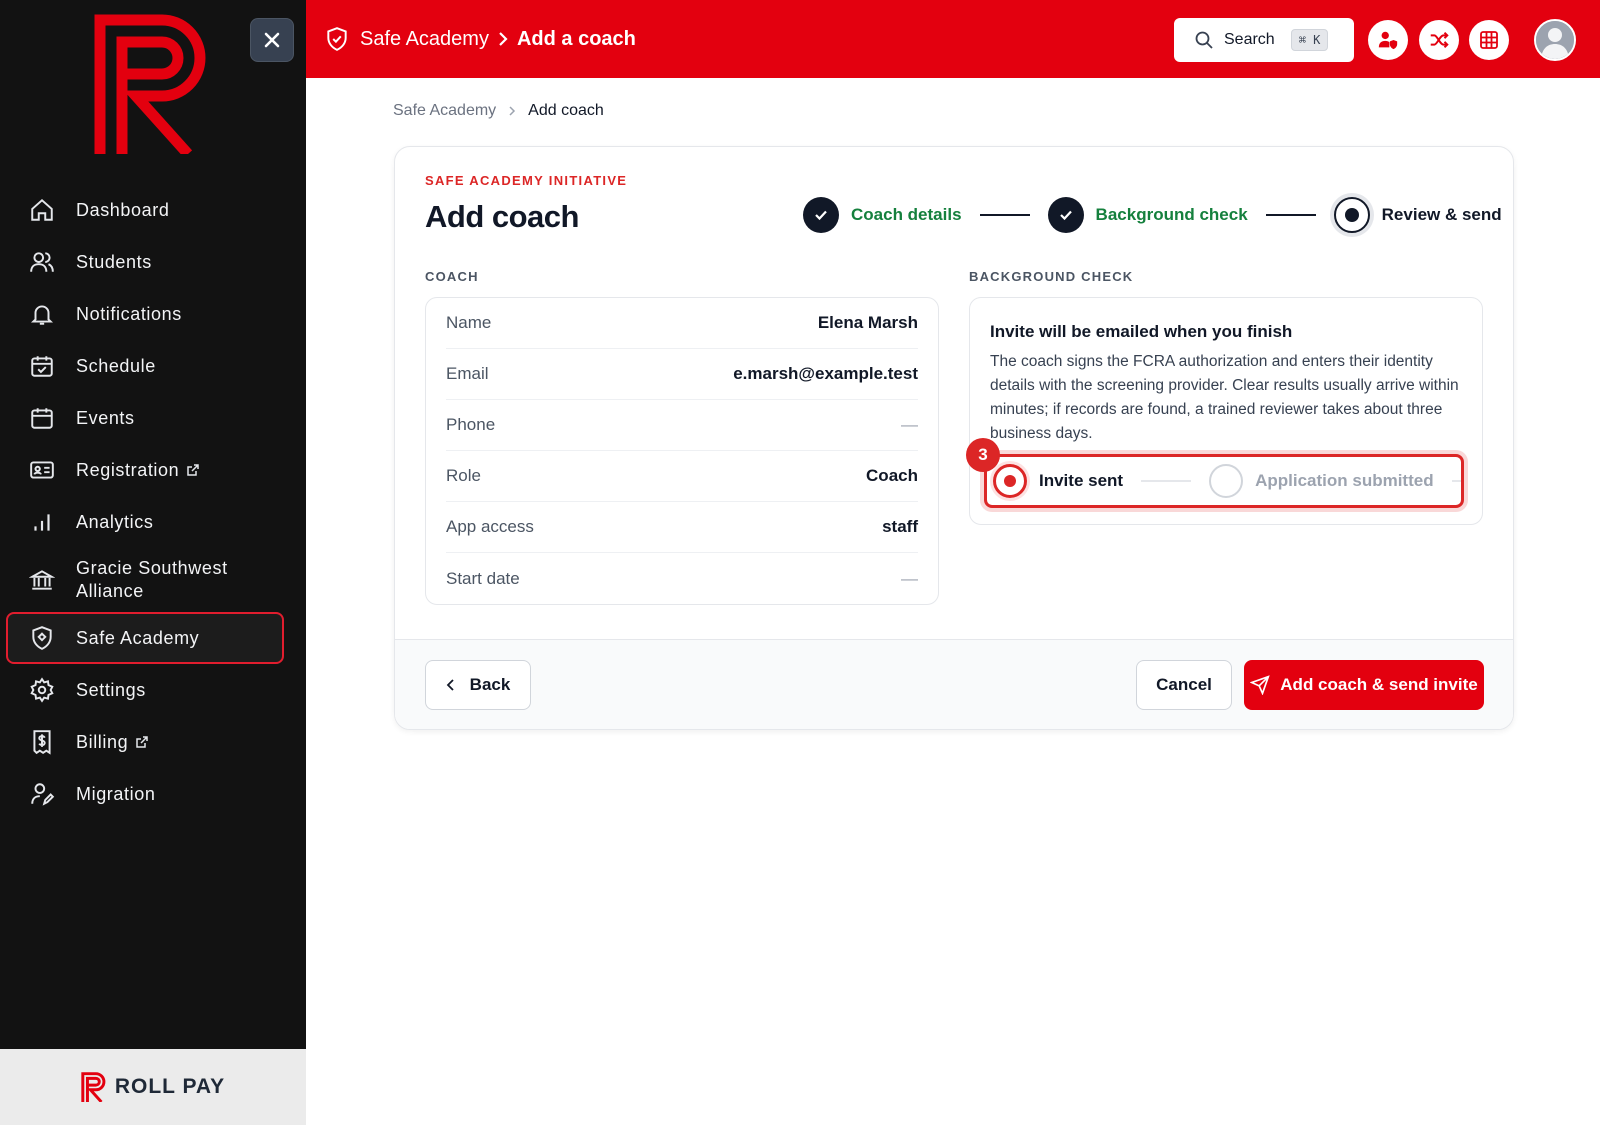 Image resolution: width=1600 pixels, height=1125 pixels. I want to click on summary-row: App access staff, so click(682, 527).